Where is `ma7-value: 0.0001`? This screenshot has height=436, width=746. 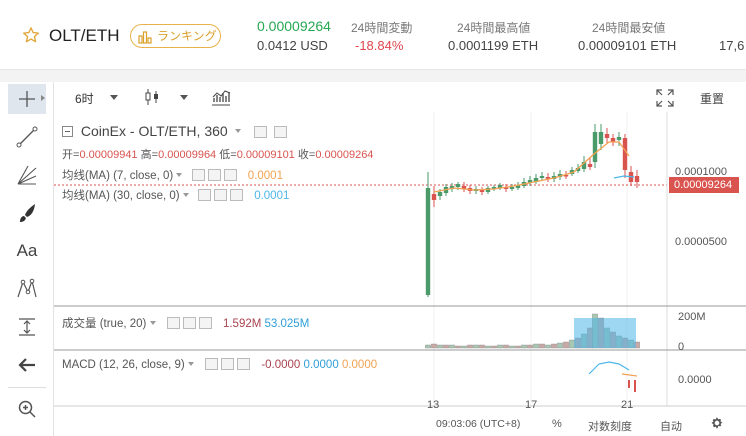
ma7-value: 0.0001 is located at coordinates (265, 176).